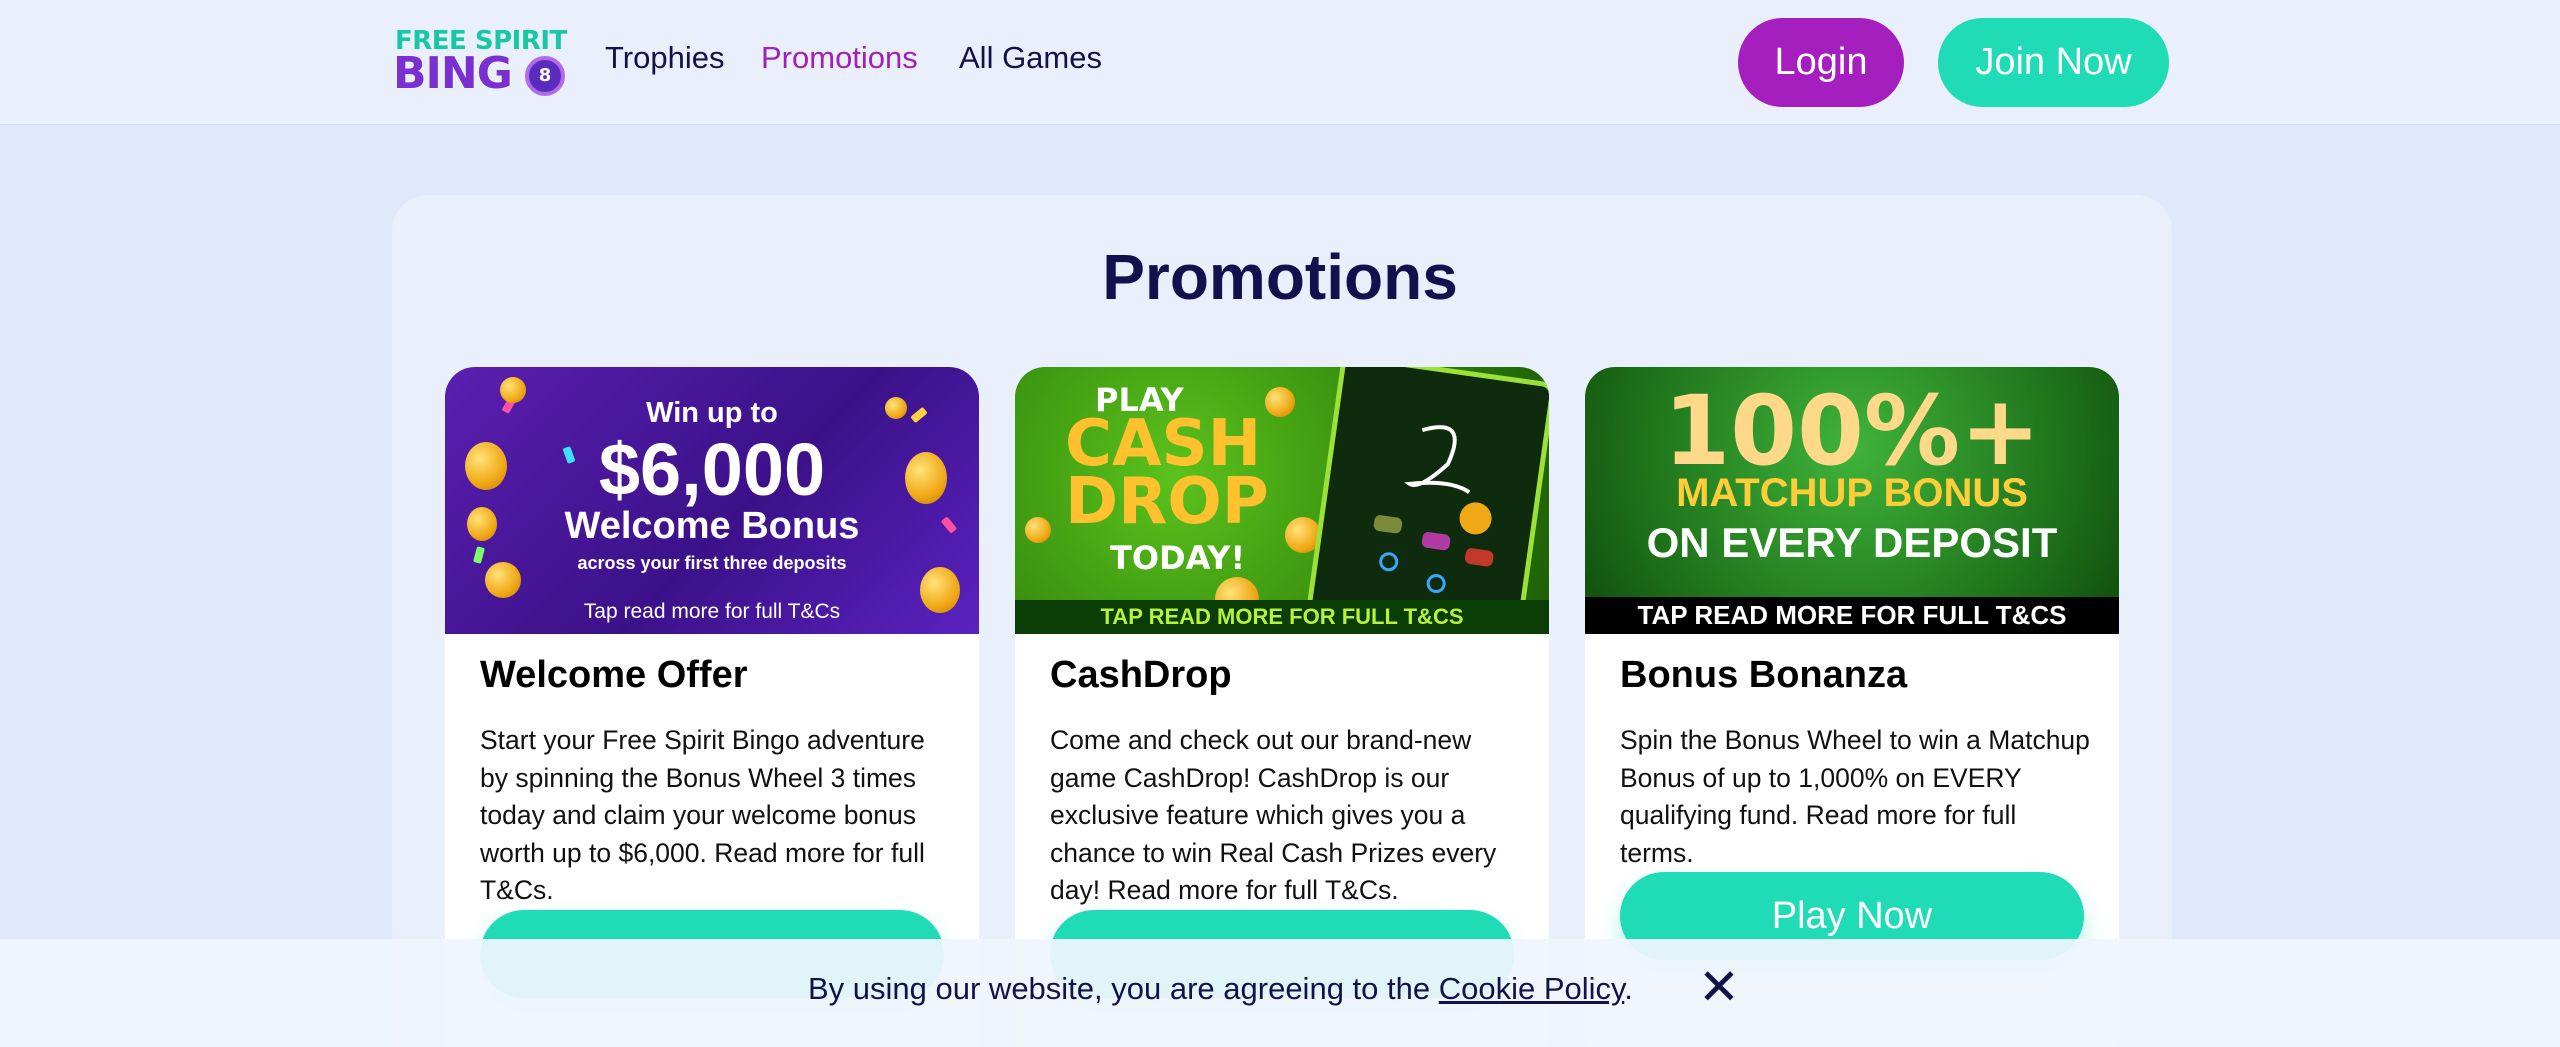 Image resolution: width=2560 pixels, height=1047 pixels. I want to click on banner-line-4: TODAY!, so click(1178, 558).